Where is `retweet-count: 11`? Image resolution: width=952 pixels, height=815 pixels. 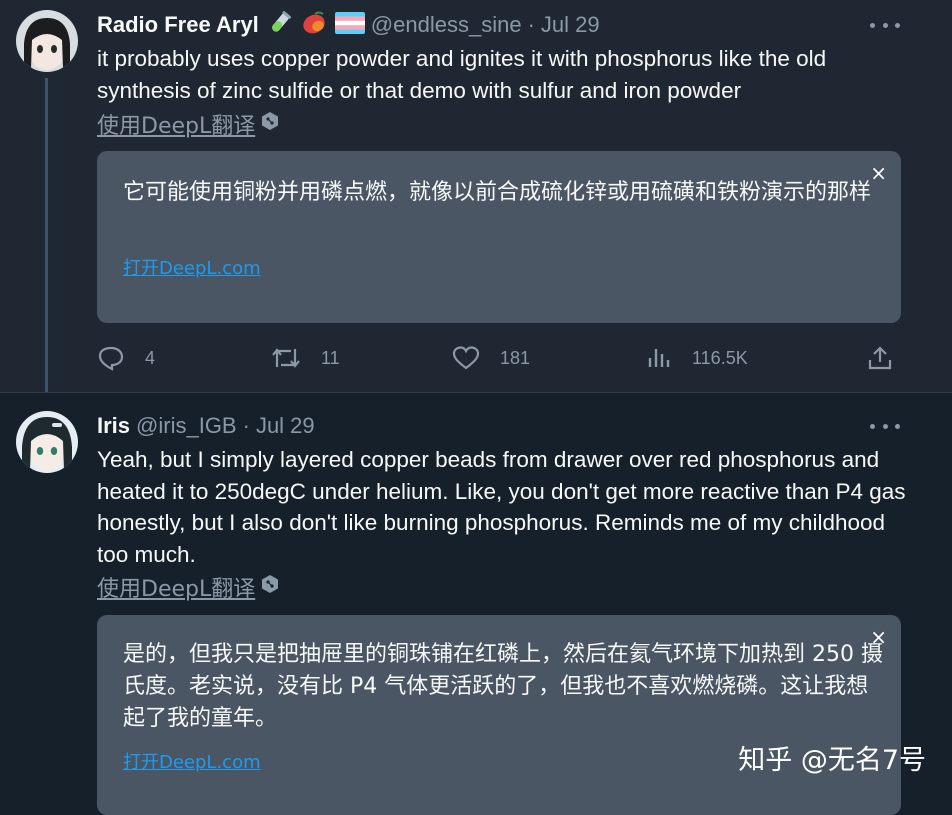
retweet-count: 11 is located at coordinates (330, 357).